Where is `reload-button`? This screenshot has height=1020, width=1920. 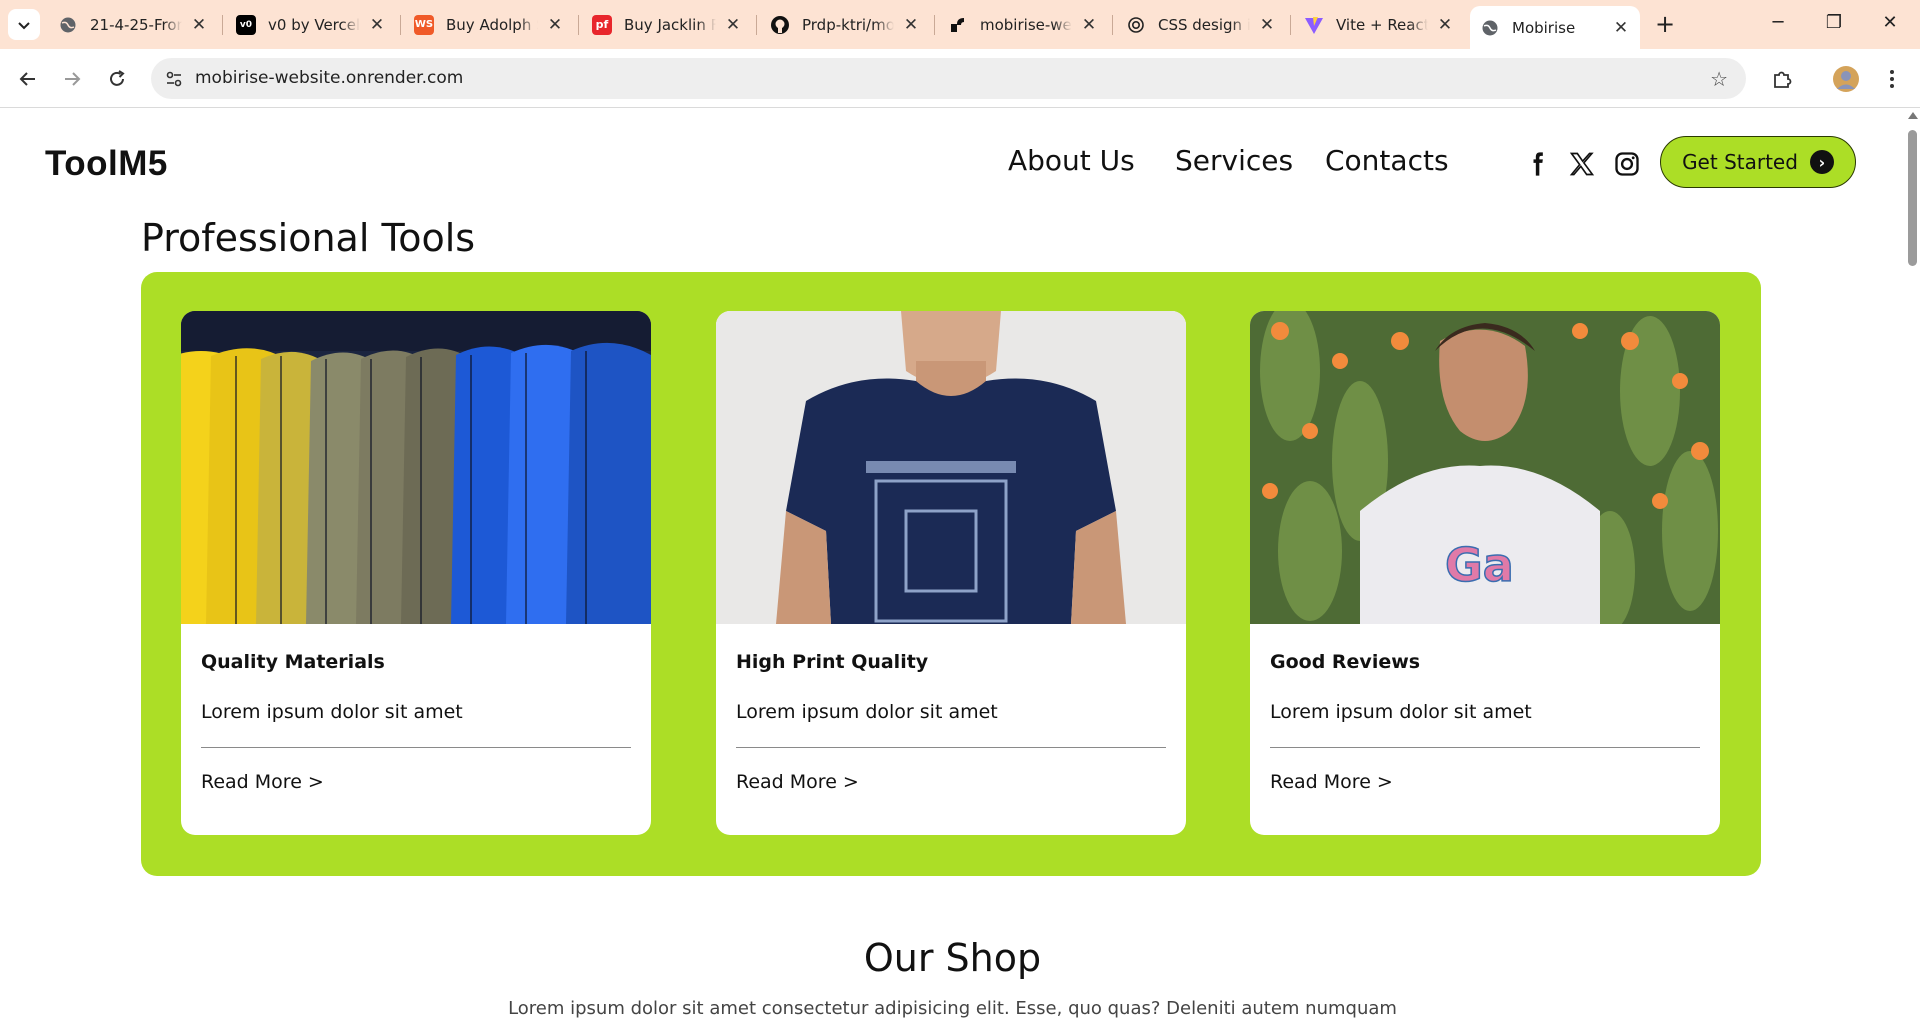
reload-button is located at coordinates (117, 79).